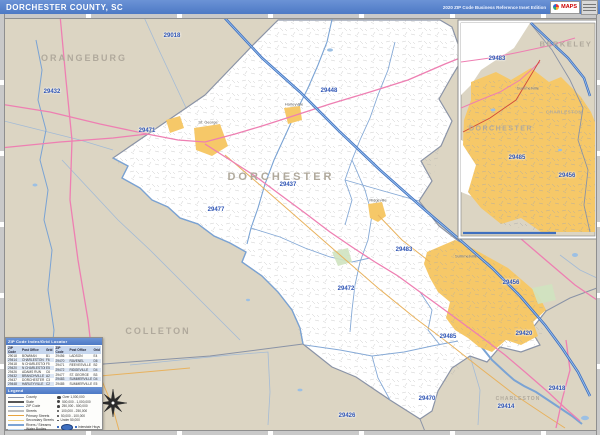  Describe the element at coordinates (39, 424) in the screenshot. I see `legend-line-label: Rivers / Streams` at that location.